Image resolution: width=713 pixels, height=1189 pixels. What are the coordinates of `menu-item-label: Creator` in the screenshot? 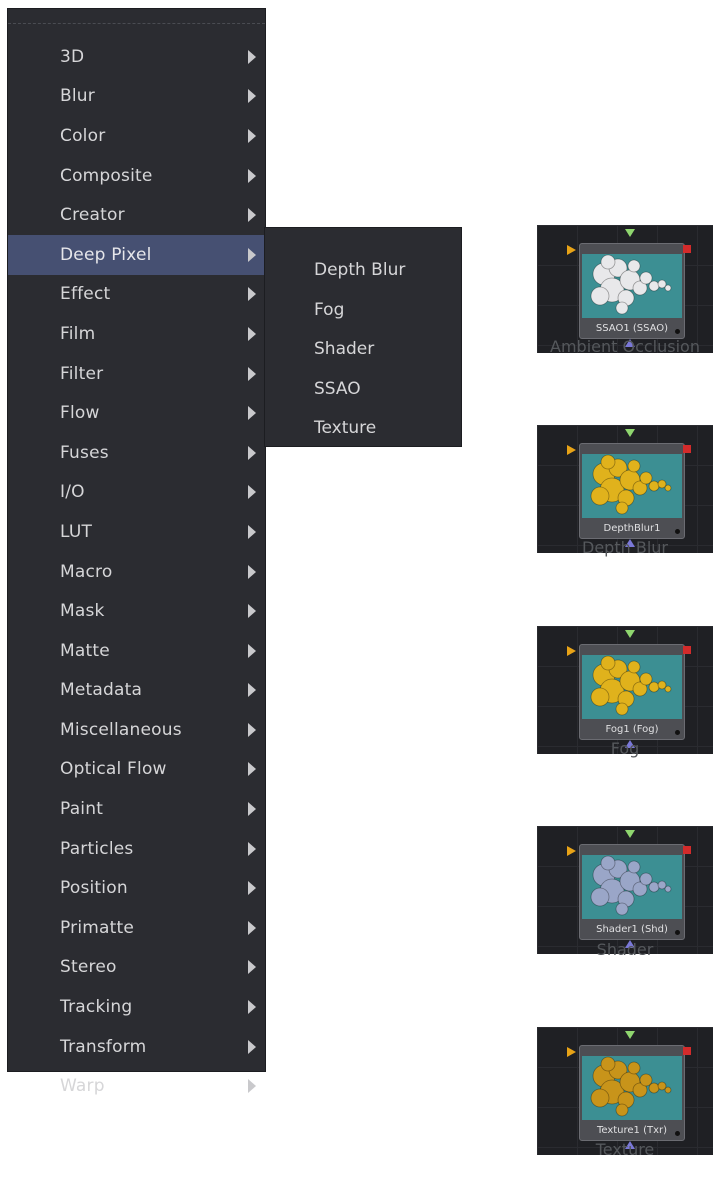 It's located at (92, 215).